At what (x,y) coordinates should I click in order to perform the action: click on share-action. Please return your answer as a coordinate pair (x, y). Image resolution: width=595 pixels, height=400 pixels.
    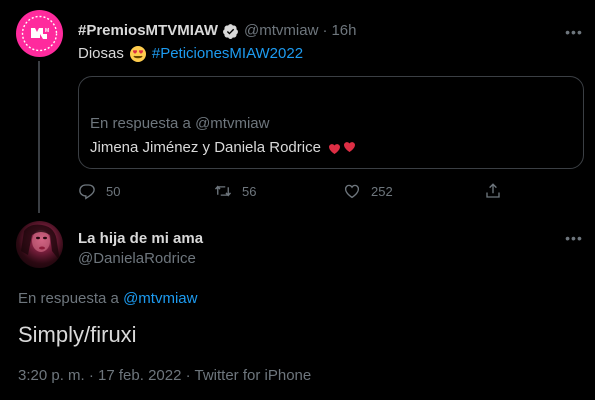
    Looking at the image, I should click on (493, 191).